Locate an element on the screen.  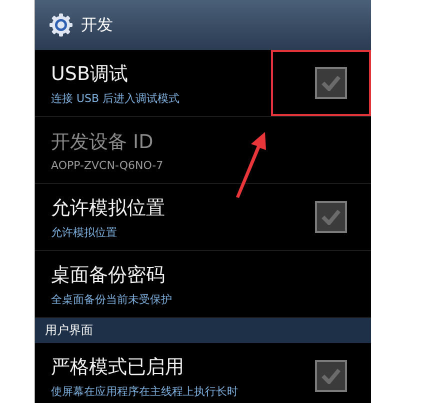
setting-summary: 连接 USB 后进入调试模式 is located at coordinates (116, 98).